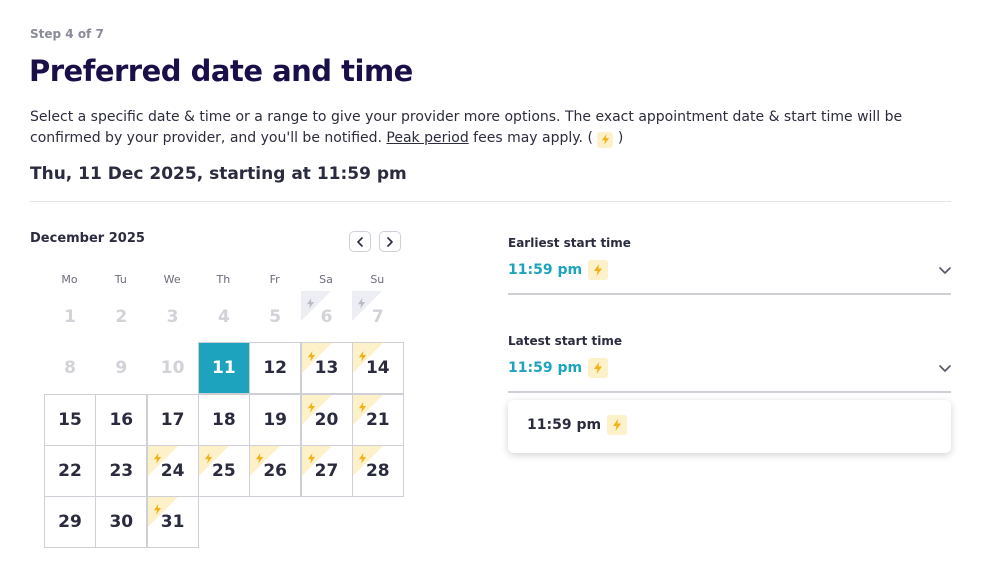 Image resolution: width=1002 pixels, height=574 pixels. I want to click on calendar-day: 22, so click(70, 470).